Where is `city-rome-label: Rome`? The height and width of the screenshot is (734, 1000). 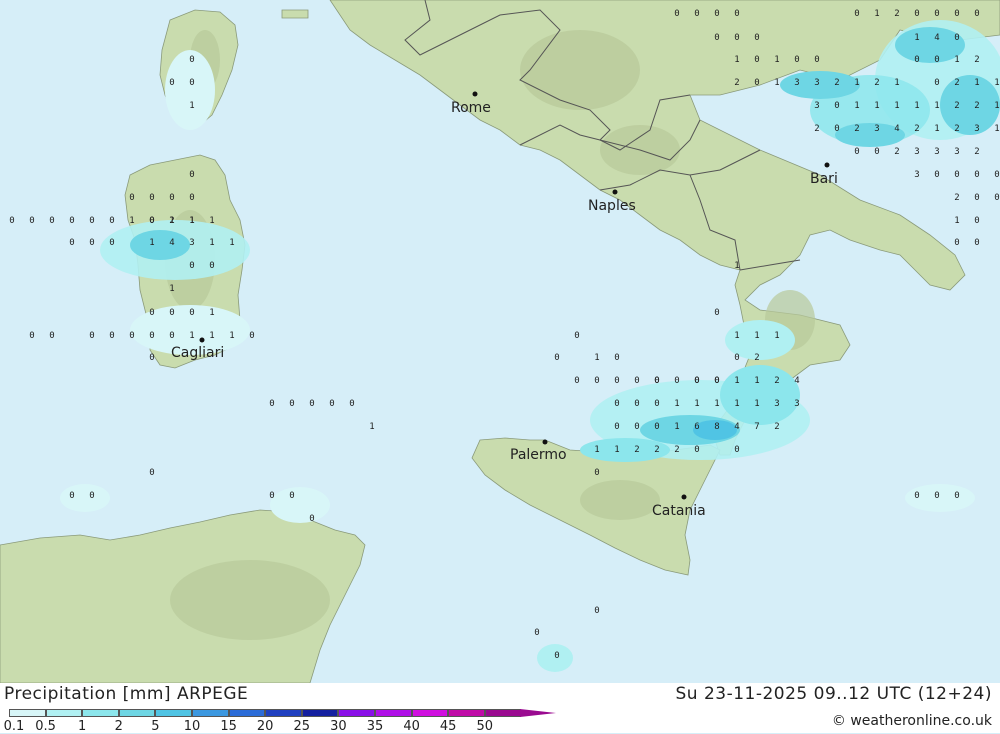 city-rome-label: Rome is located at coordinates (471, 108).